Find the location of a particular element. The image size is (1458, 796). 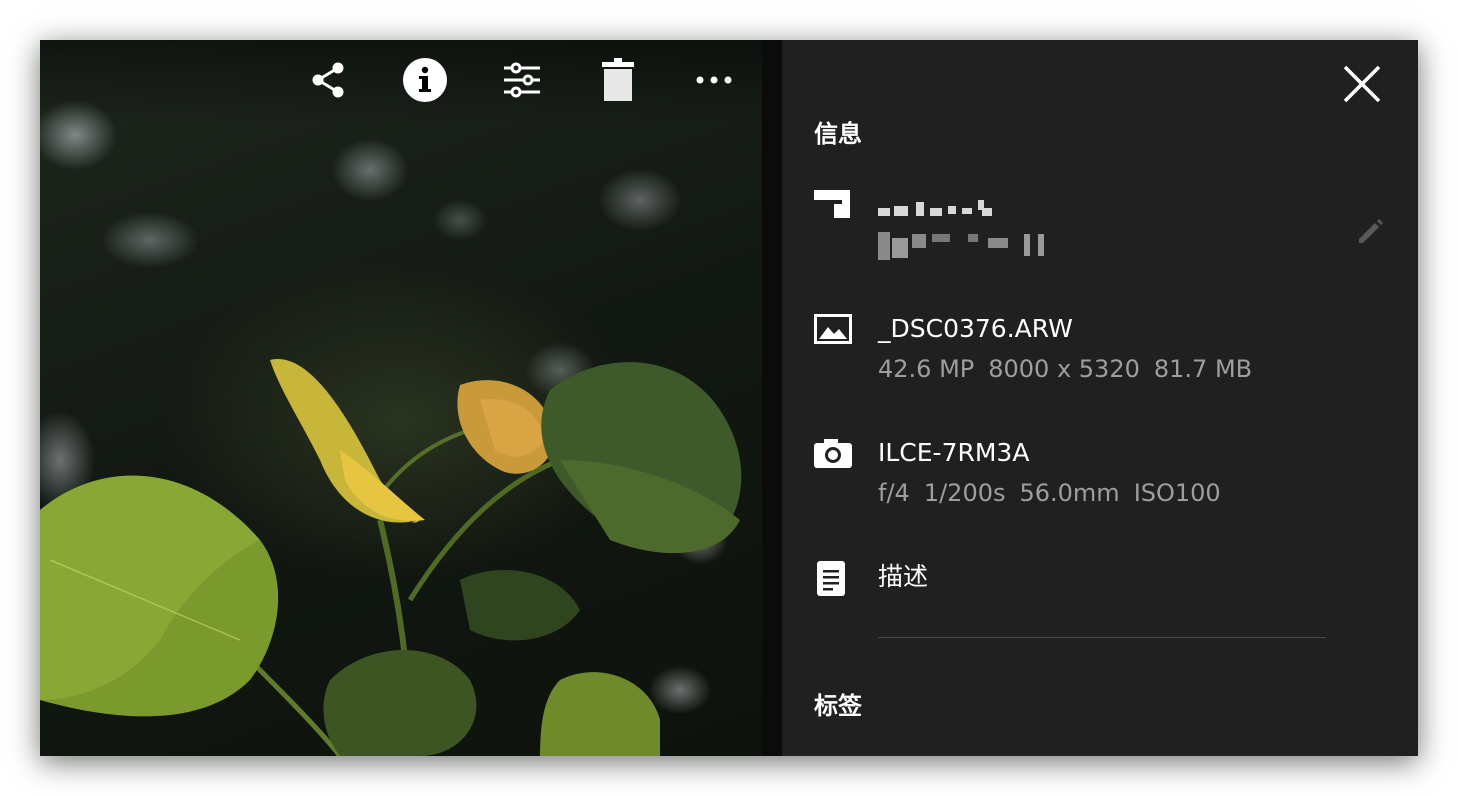

delete-button is located at coordinates (618, 80).